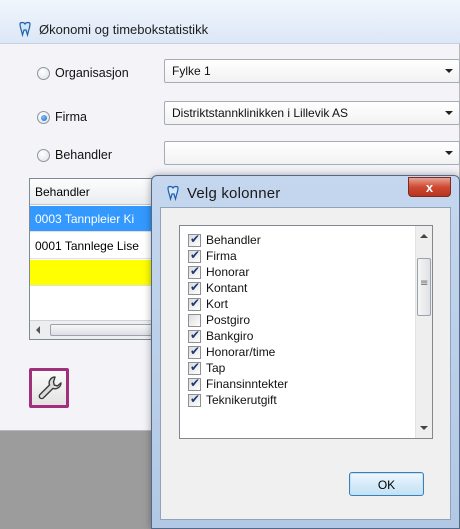 Image resolution: width=460 pixels, height=529 pixels. Describe the element at coordinates (424, 287) in the screenshot. I see `scroll-thumb` at that location.